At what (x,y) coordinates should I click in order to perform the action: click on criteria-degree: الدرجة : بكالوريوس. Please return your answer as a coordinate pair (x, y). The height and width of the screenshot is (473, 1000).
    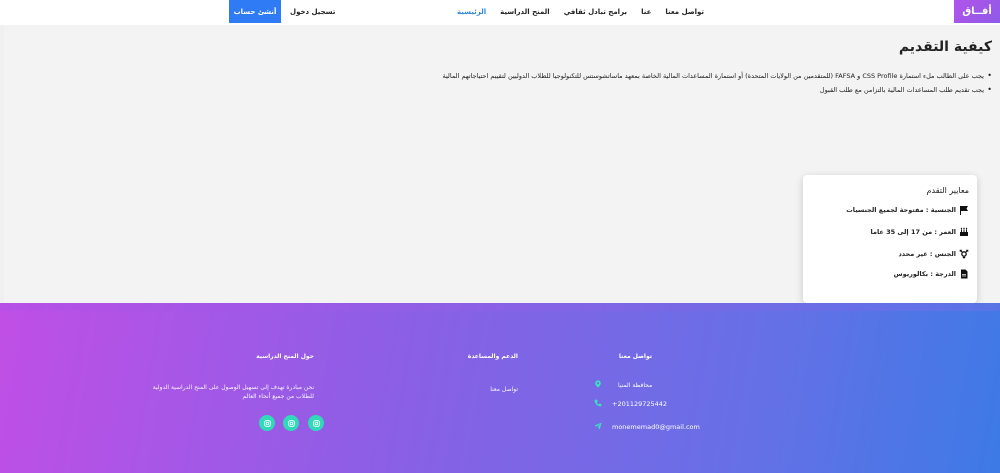
    Looking at the image, I should click on (931, 274).